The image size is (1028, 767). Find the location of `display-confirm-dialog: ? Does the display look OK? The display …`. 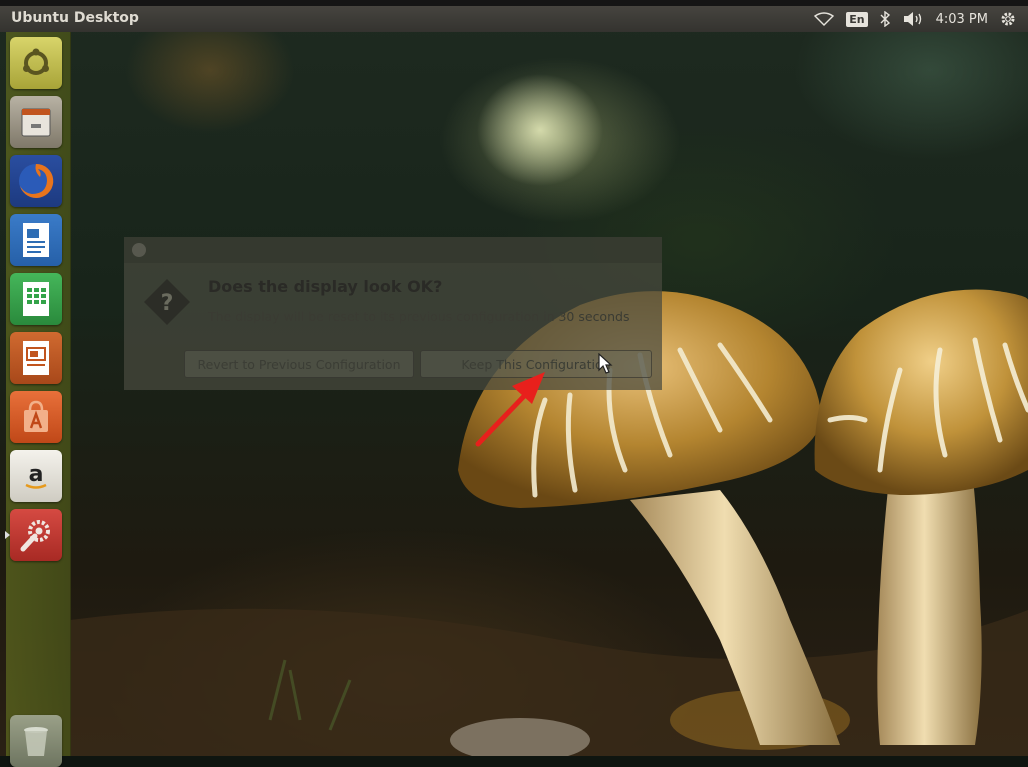

display-confirm-dialog: ? Does the display look OK? The display … is located at coordinates (393, 313).